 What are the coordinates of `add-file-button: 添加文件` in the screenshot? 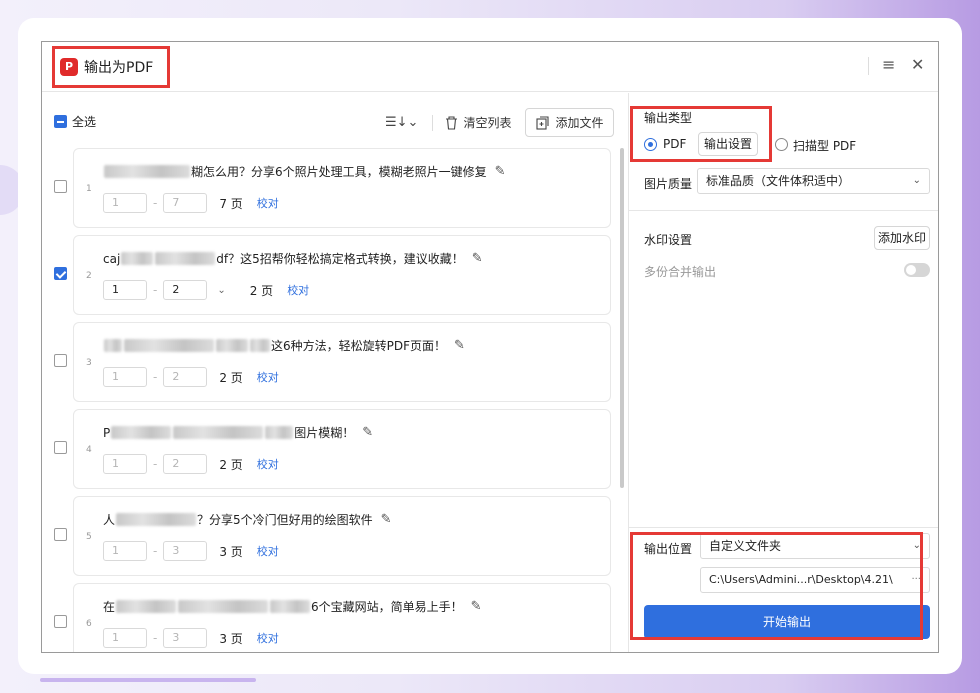 It's located at (570, 122).